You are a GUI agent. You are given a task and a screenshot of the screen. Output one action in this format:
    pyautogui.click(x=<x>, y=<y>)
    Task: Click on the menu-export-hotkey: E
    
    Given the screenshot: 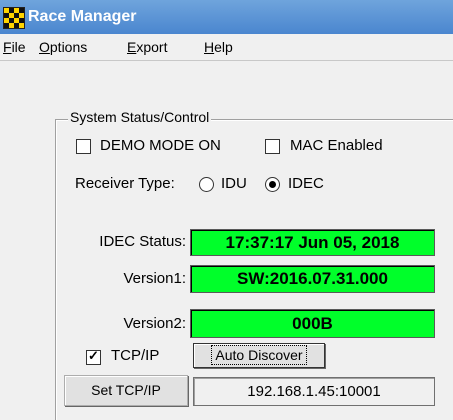 What is the action you would take?
    pyautogui.click(x=132, y=47)
    